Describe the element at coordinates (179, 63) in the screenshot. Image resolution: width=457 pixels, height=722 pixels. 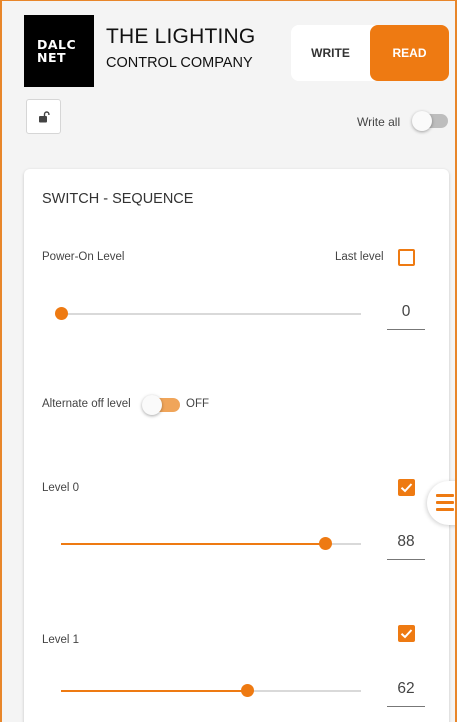
I see `brand-subtitle: CONTROL COMPANY` at that location.